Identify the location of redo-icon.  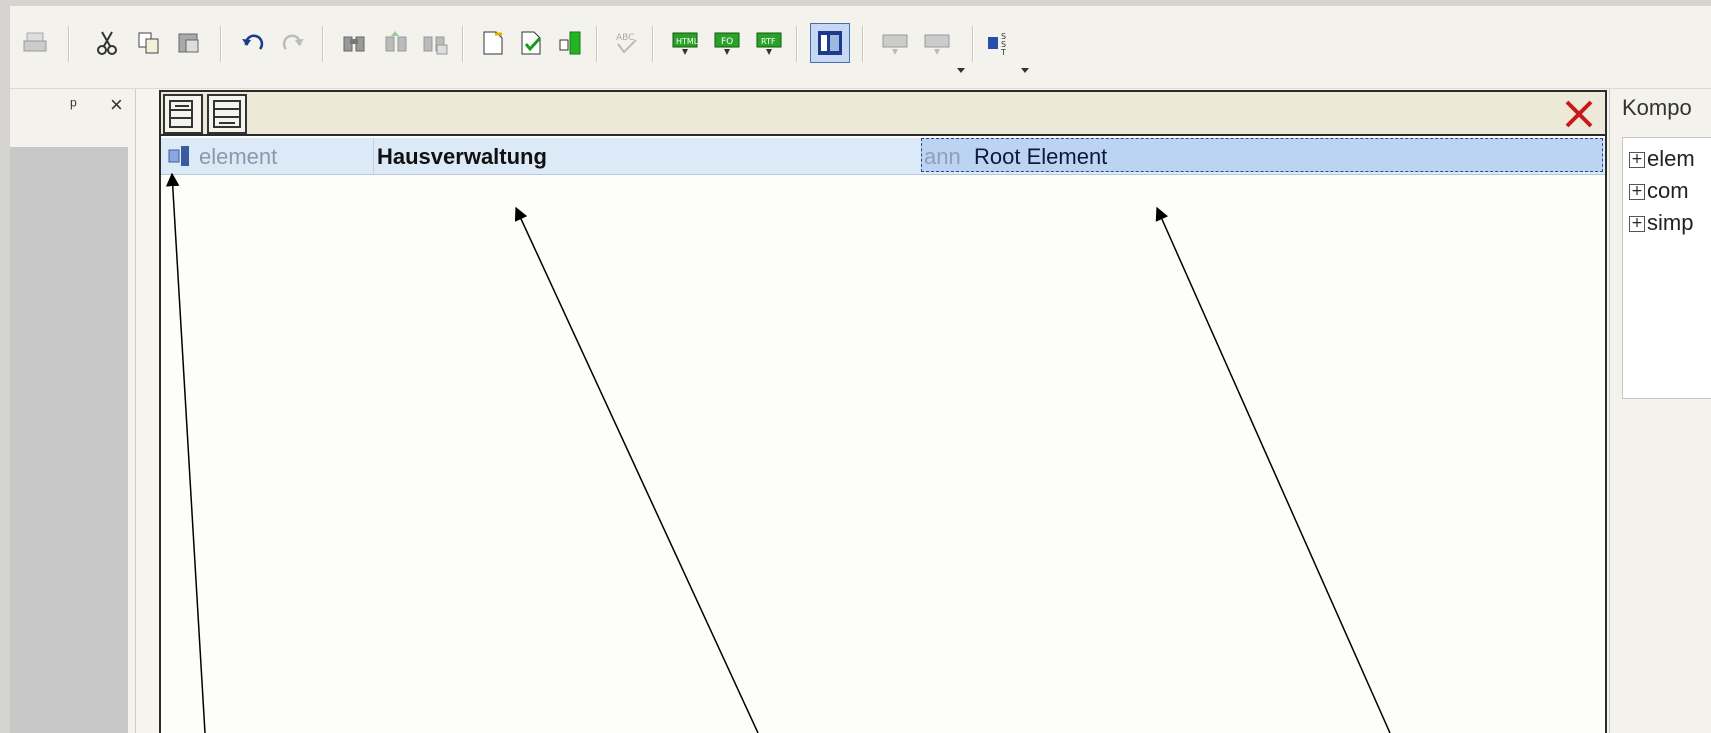
(293, 43).